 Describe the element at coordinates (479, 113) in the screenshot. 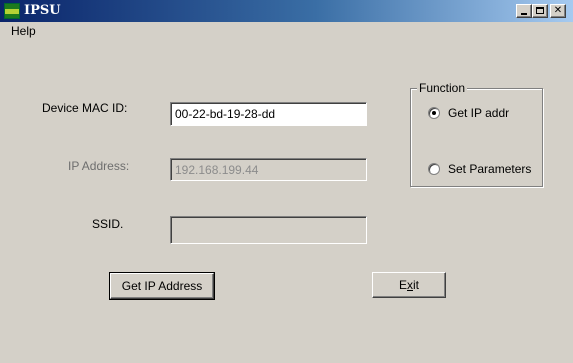

I see `radio-label-get-ip-addr: Get IP addr` at that location.